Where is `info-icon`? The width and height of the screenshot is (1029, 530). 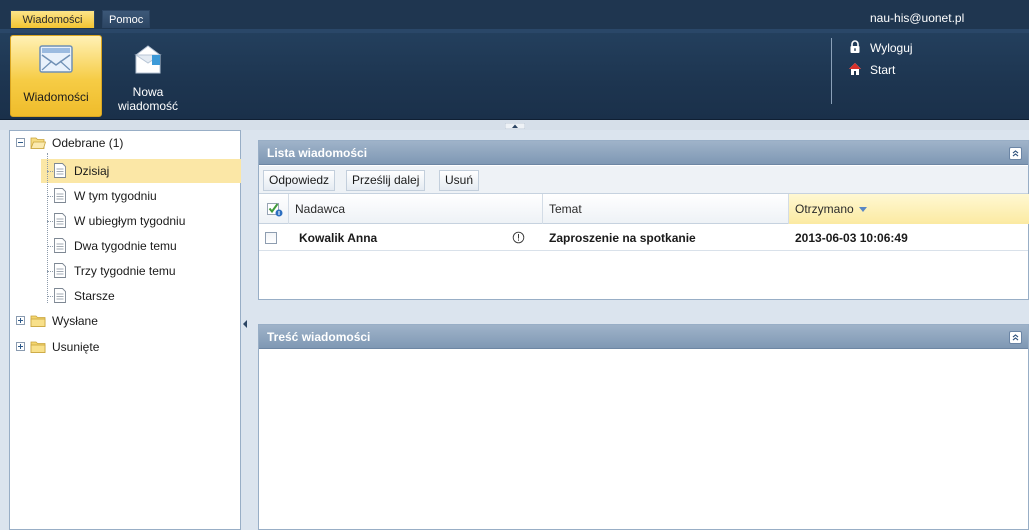
info-icon is located at coordinates (518, 237).